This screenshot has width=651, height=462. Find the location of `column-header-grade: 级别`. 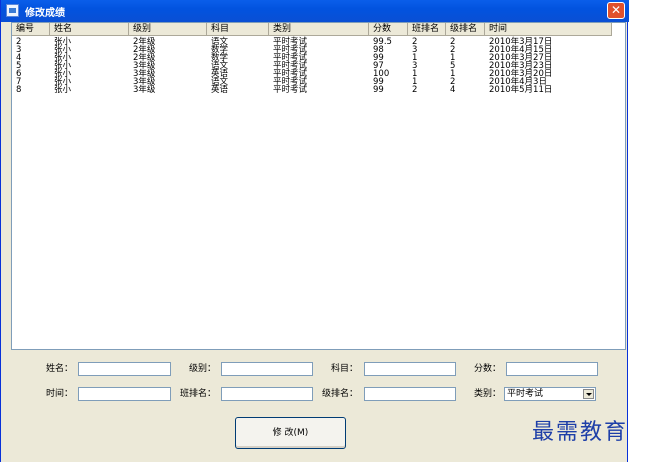

column-header-grade: 级别 is located at coordinates (168, 29).